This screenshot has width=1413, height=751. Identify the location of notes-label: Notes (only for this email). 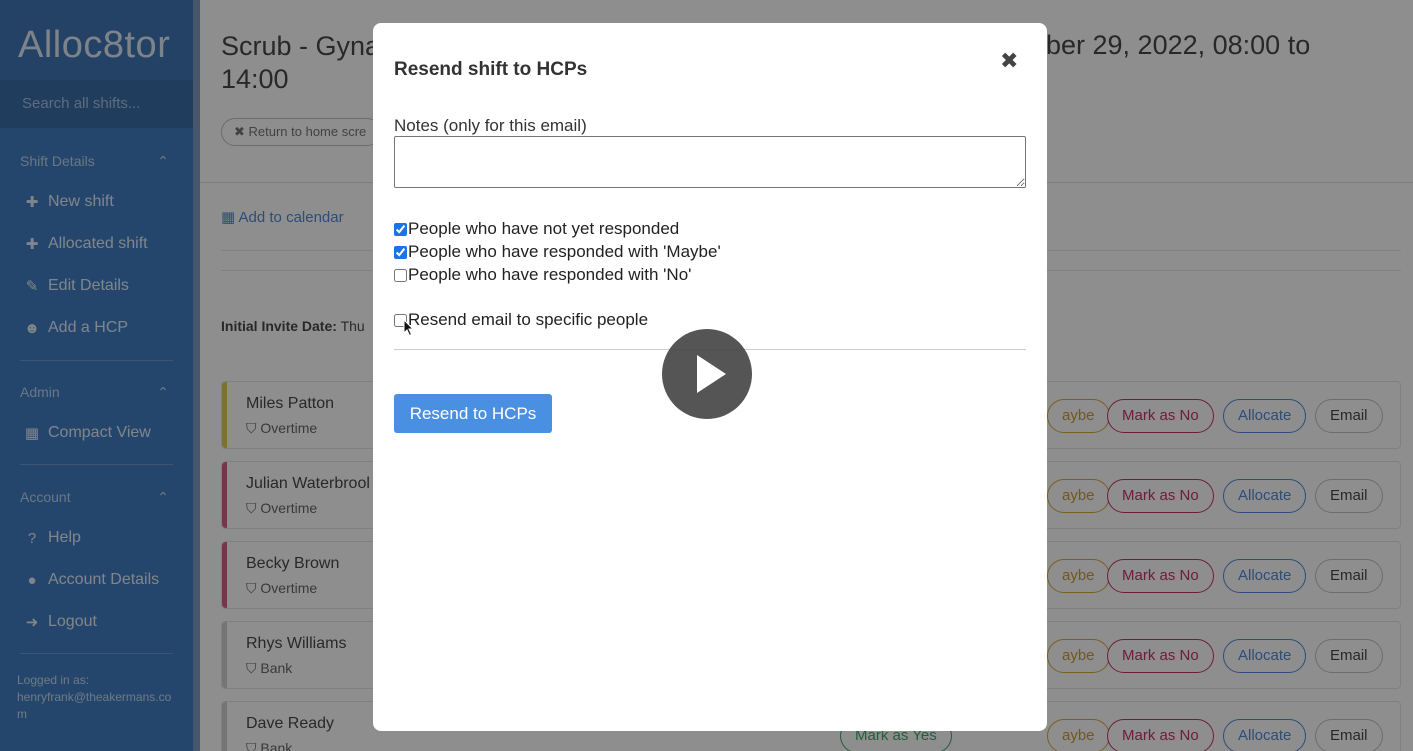
(490, 125).